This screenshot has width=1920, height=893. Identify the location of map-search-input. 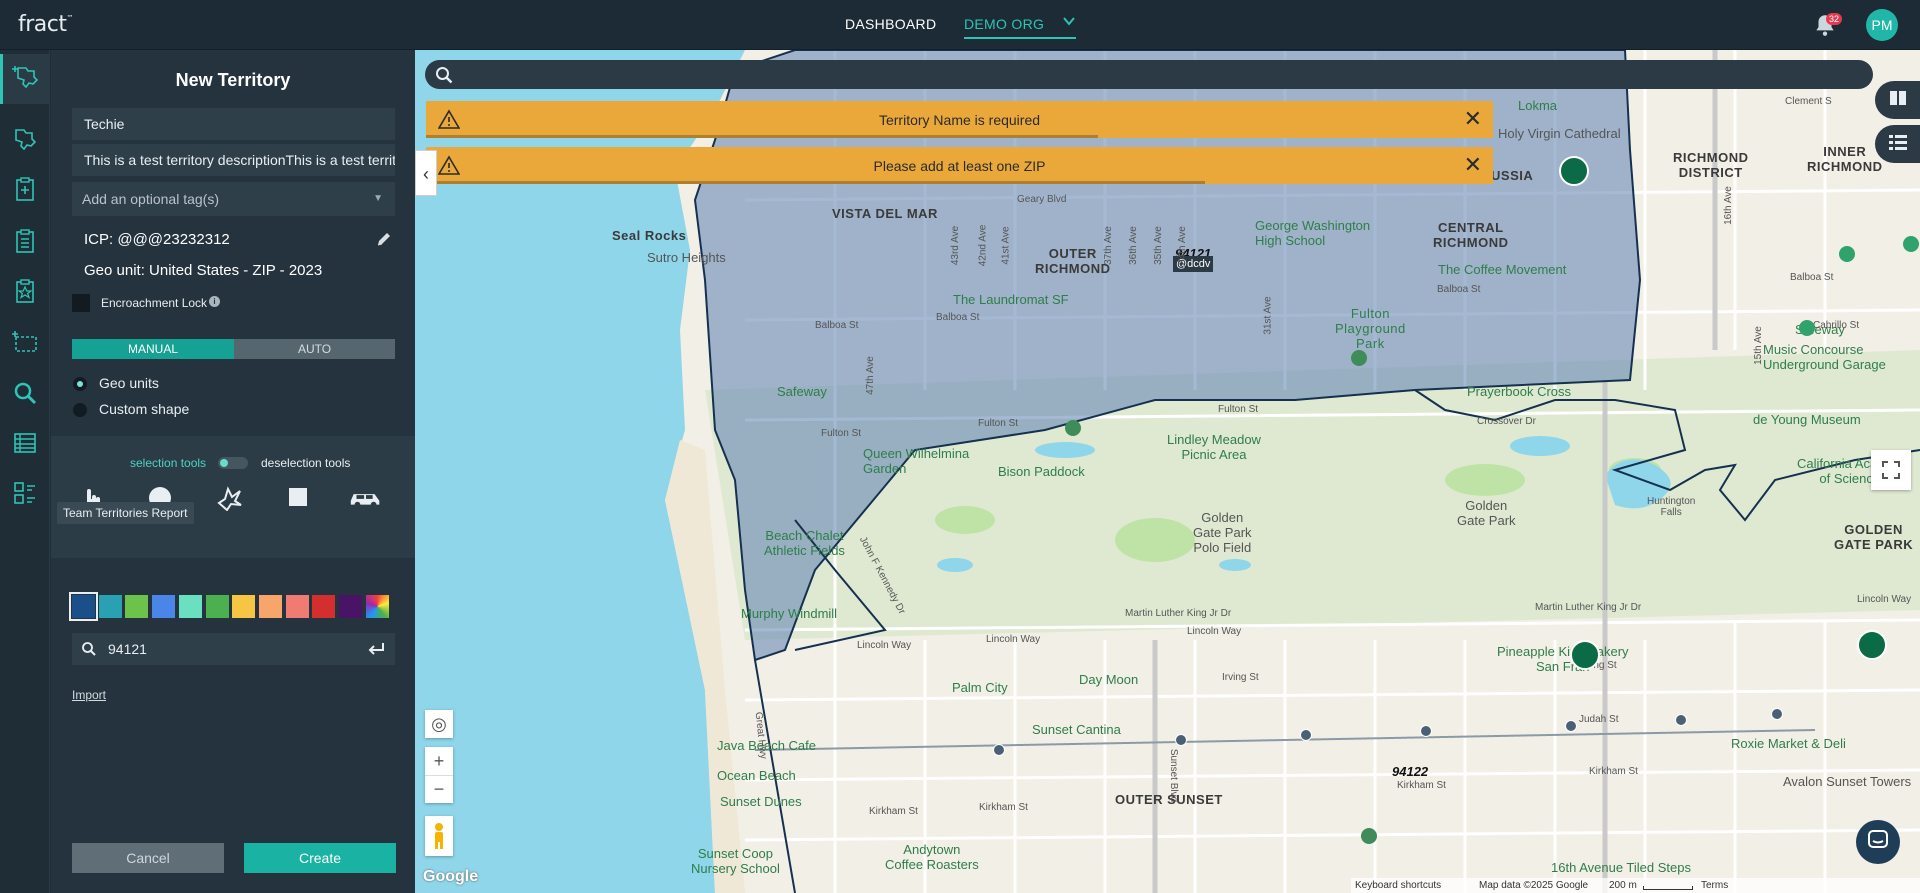
(1153, 74).